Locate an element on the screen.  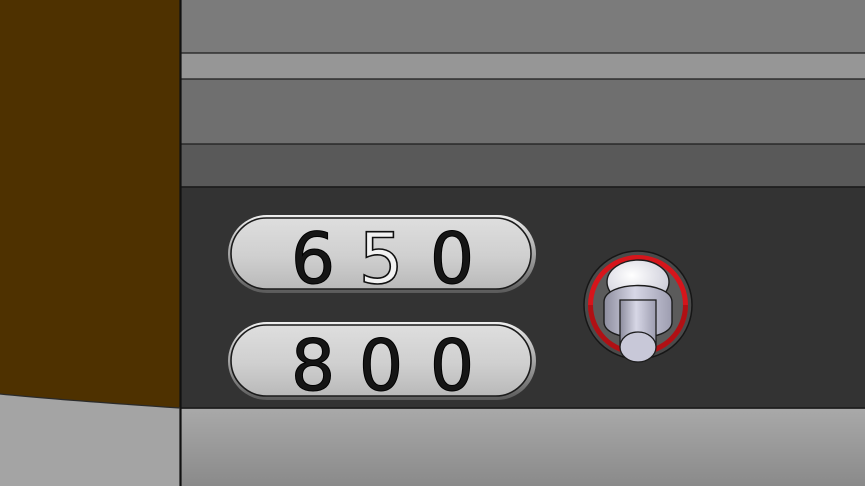
dial-digit: 5 is located at coordinates (381, 259).